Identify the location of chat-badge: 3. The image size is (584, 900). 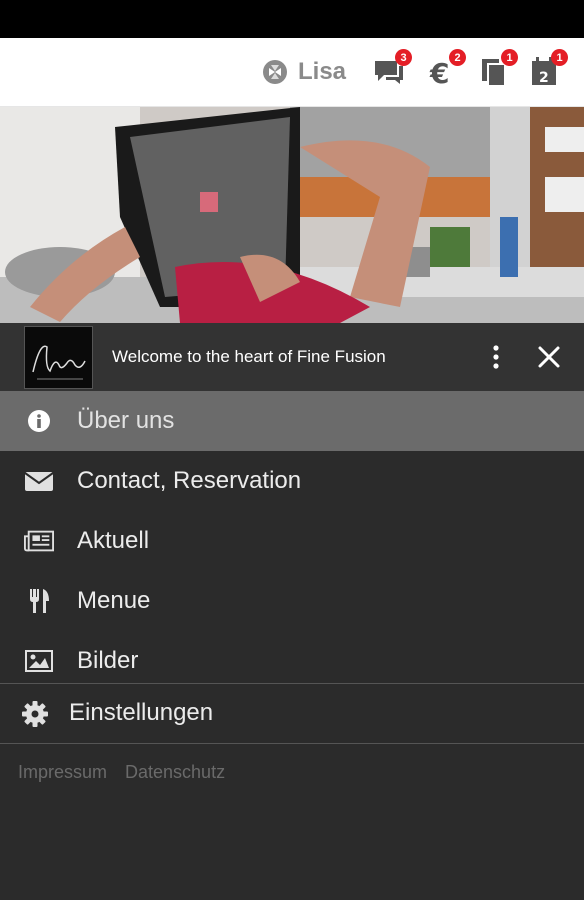
(403, 57).